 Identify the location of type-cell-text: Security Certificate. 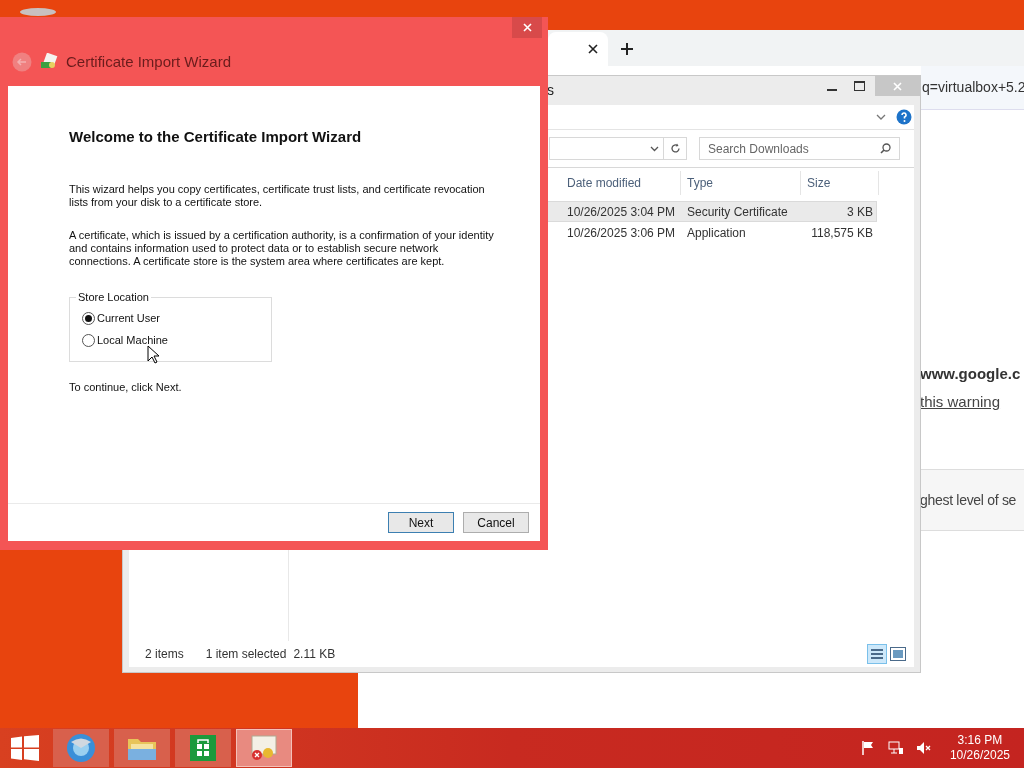
(737, 212).